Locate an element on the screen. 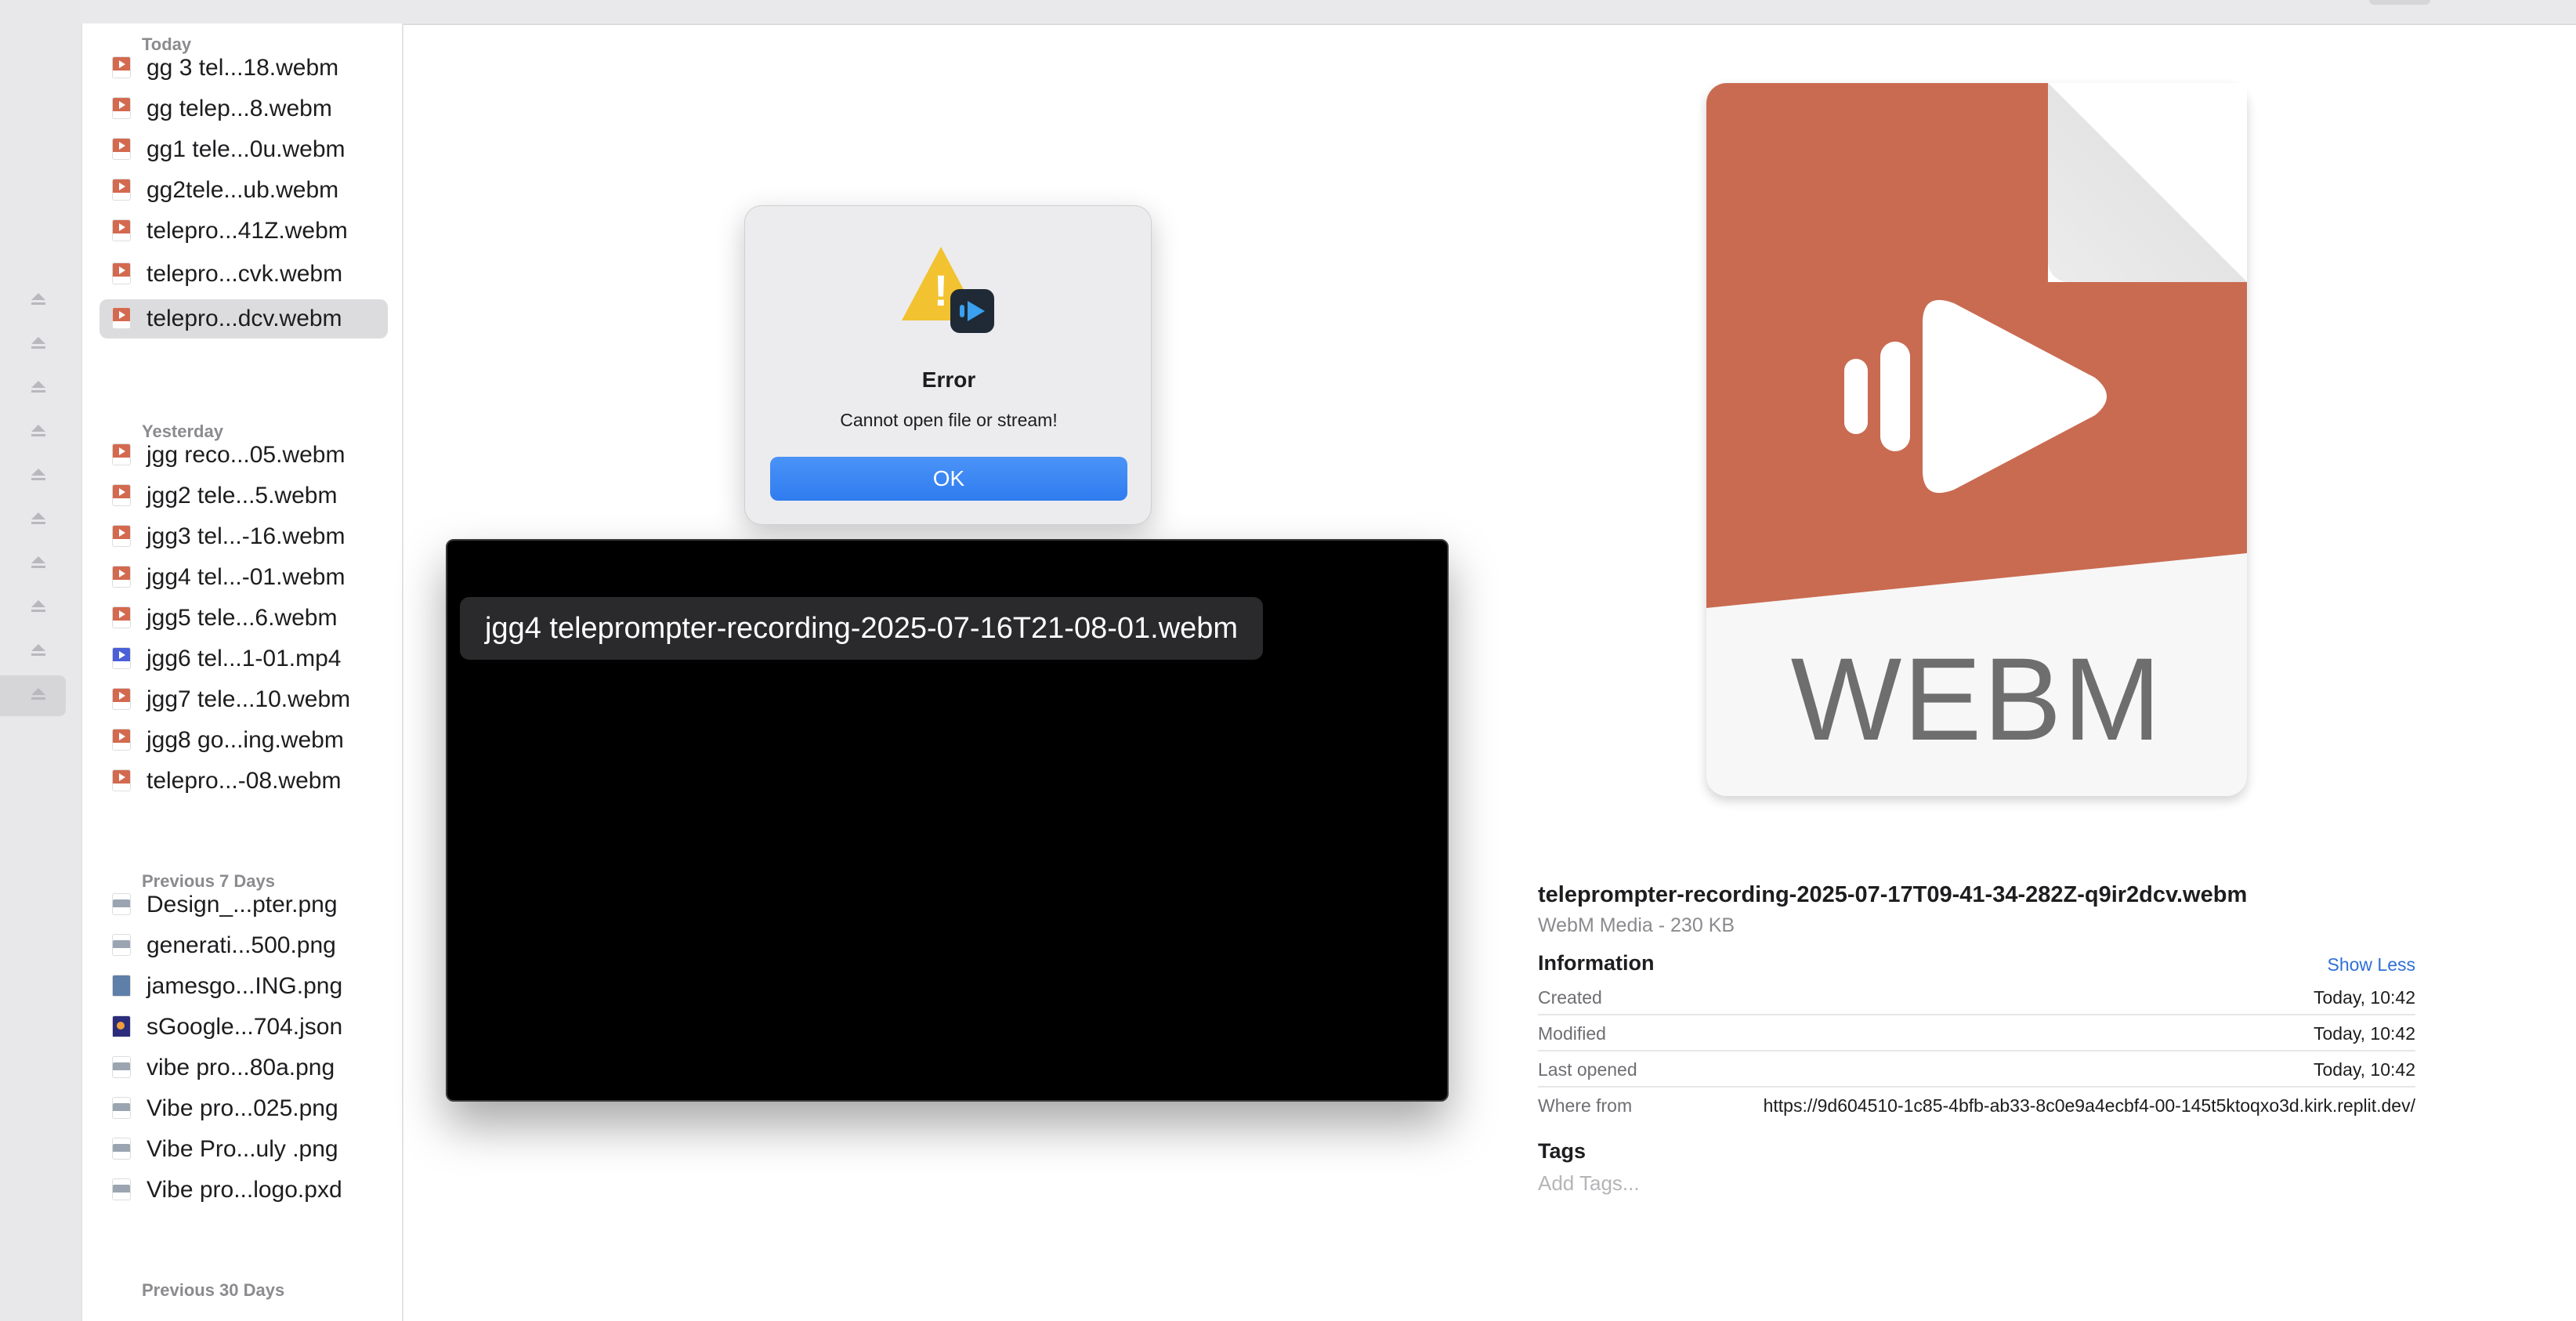  player-app-icon is located at coordinates (972, 311).